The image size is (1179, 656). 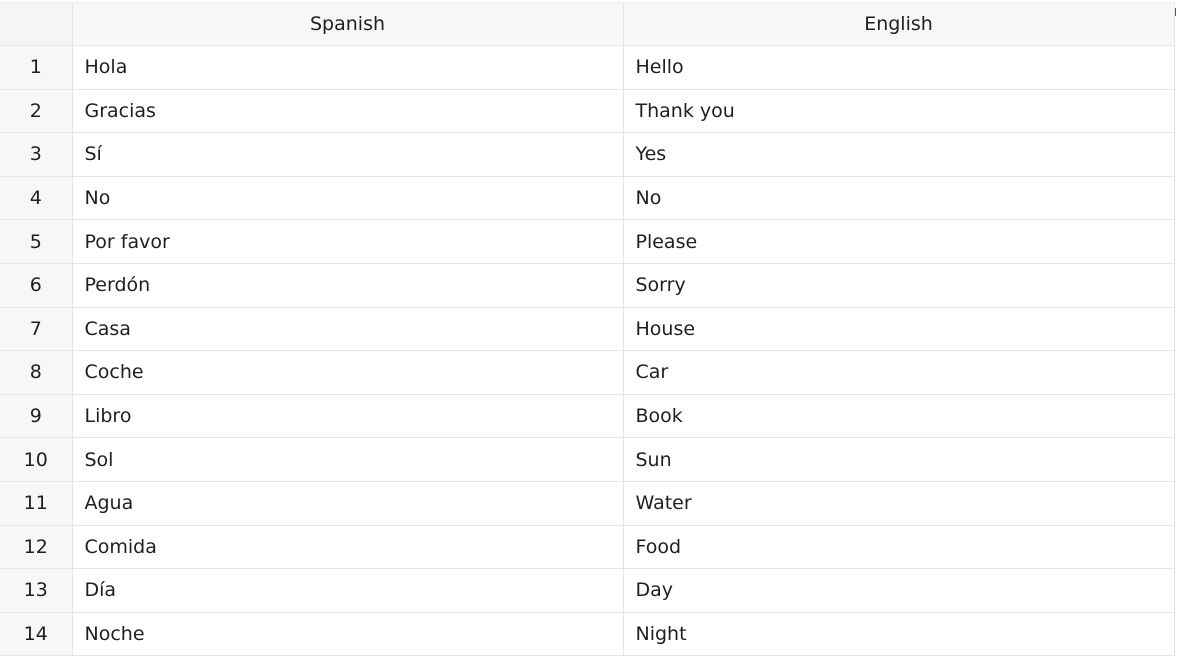 I want to click on cell-spanish: Noche, so click(x=347, y=634).